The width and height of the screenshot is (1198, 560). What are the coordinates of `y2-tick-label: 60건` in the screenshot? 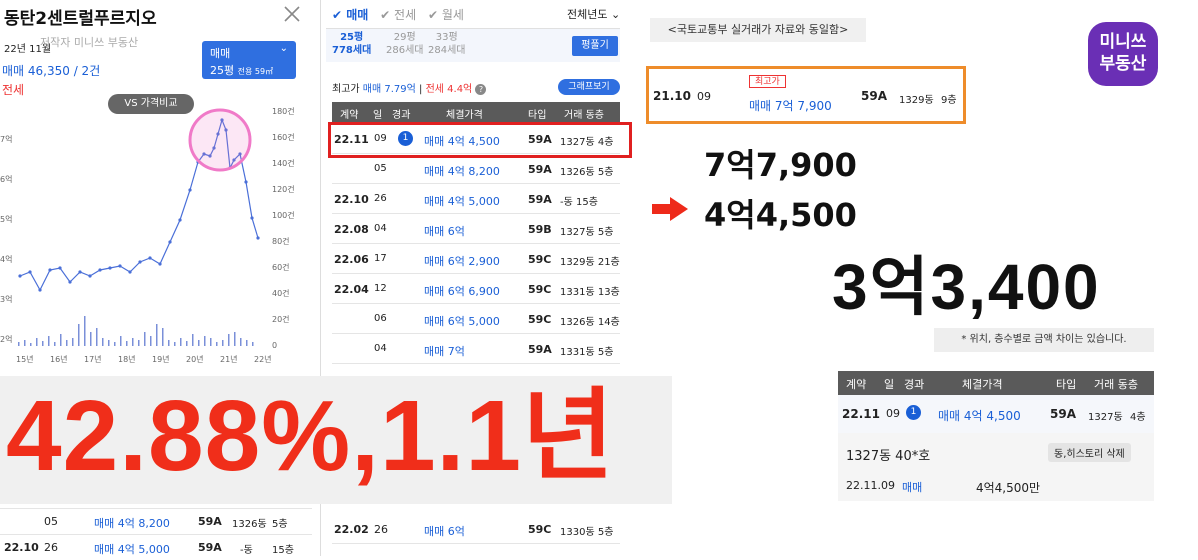 It's located at (281, 267).